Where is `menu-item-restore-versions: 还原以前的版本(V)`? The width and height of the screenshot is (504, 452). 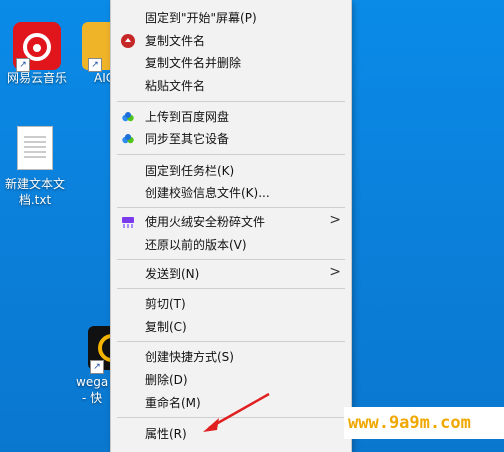
menu-item-restore-versions: 还原以前的版本(V) is located at coordinates (231, 244).